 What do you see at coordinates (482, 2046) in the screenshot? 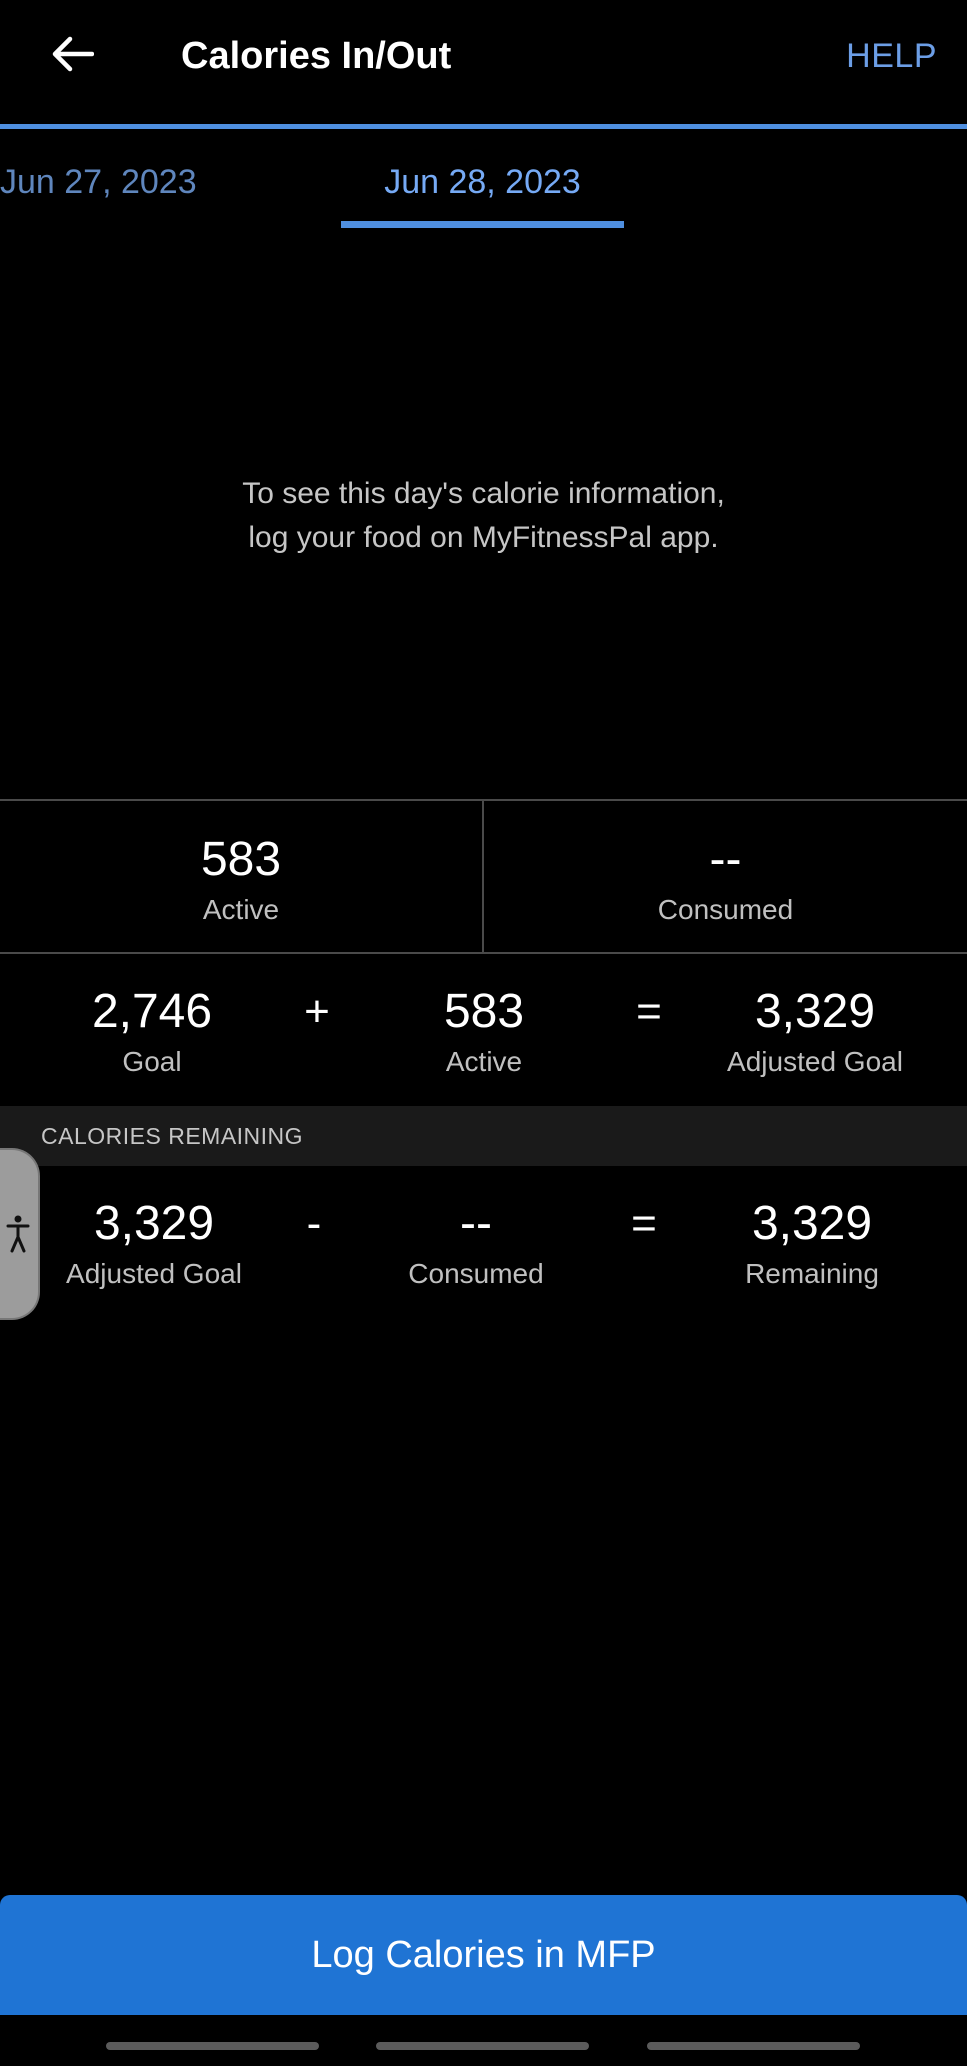
I see `nav-gesture-bar-center` at bounding box center [482, 2046].